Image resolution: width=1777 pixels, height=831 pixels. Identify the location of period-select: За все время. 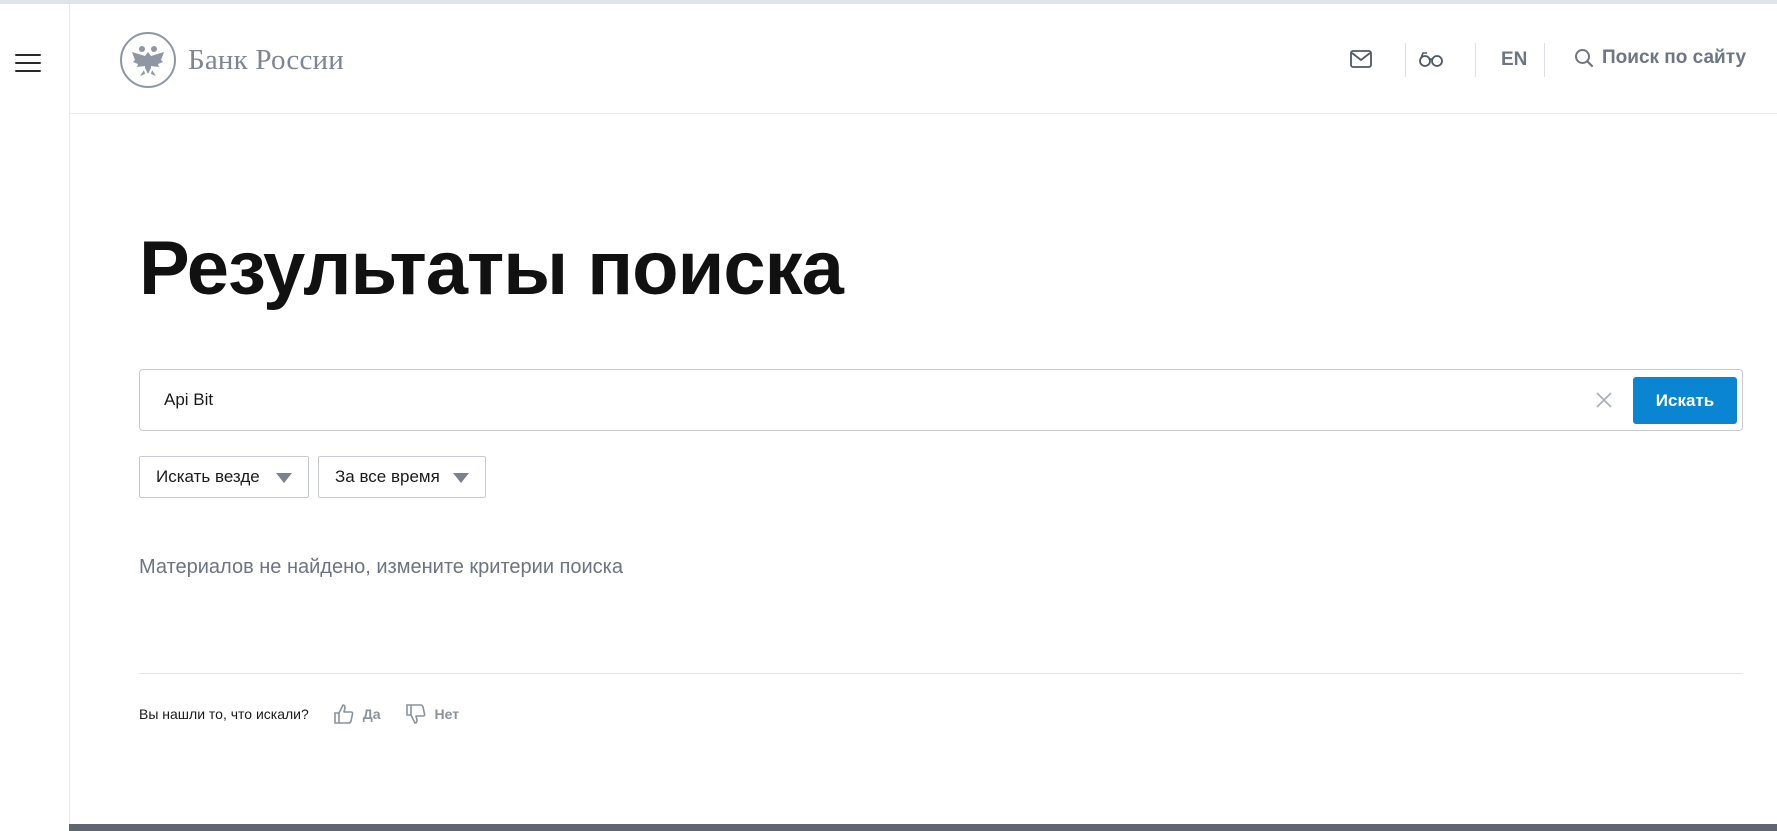
(402, 477).